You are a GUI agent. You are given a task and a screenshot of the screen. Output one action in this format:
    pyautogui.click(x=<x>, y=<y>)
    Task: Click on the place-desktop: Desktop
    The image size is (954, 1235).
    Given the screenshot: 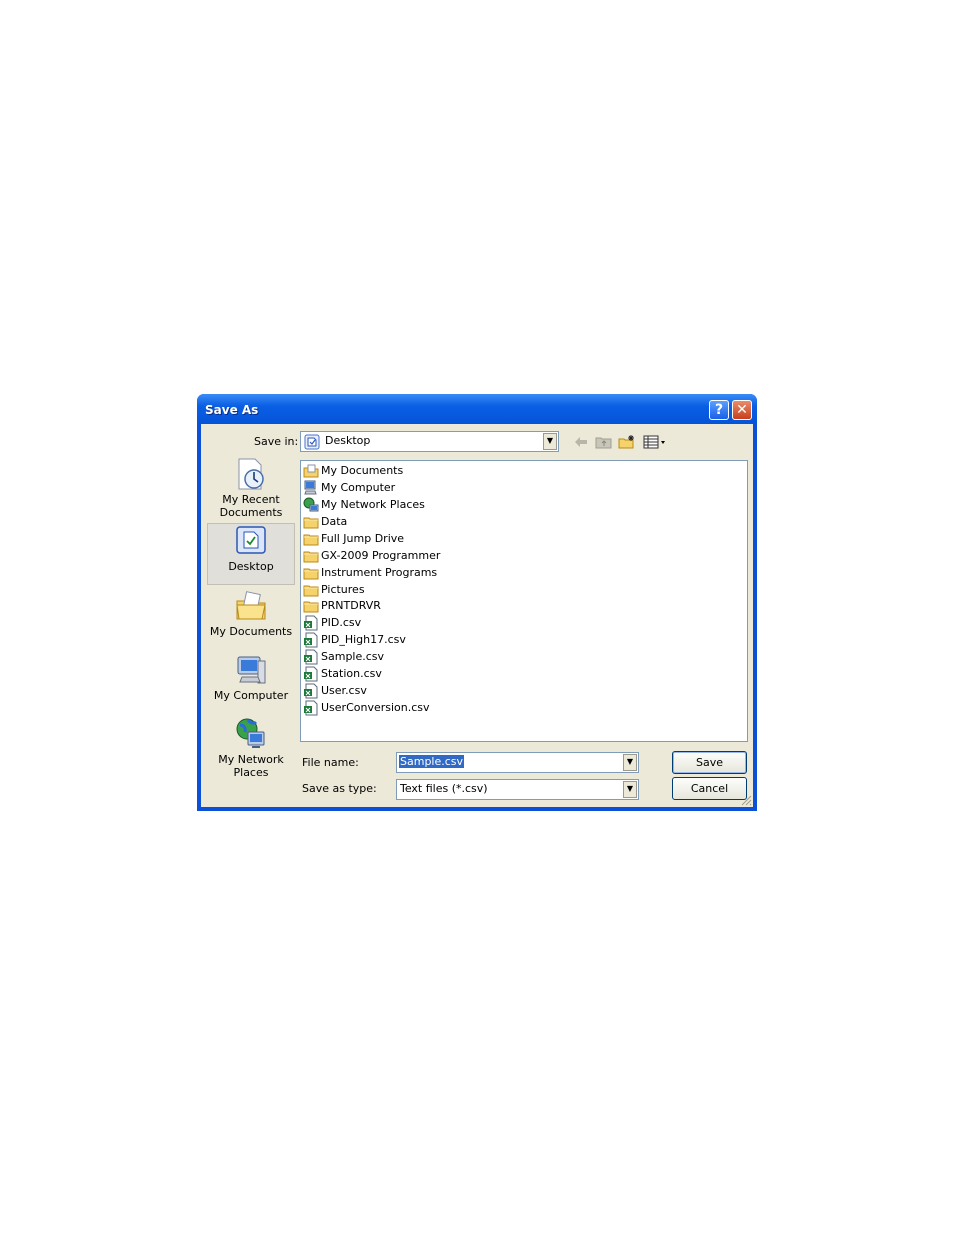 What is the action you would take?
    pyautogui.click(x=251, y=554)
    